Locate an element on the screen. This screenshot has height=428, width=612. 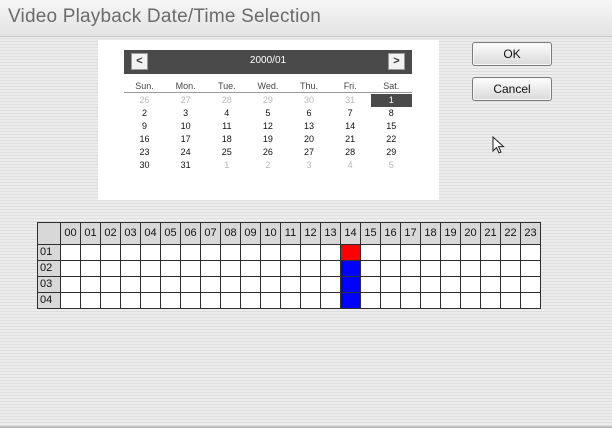
calendar-day: 4 is located at coordinates (350, 165).